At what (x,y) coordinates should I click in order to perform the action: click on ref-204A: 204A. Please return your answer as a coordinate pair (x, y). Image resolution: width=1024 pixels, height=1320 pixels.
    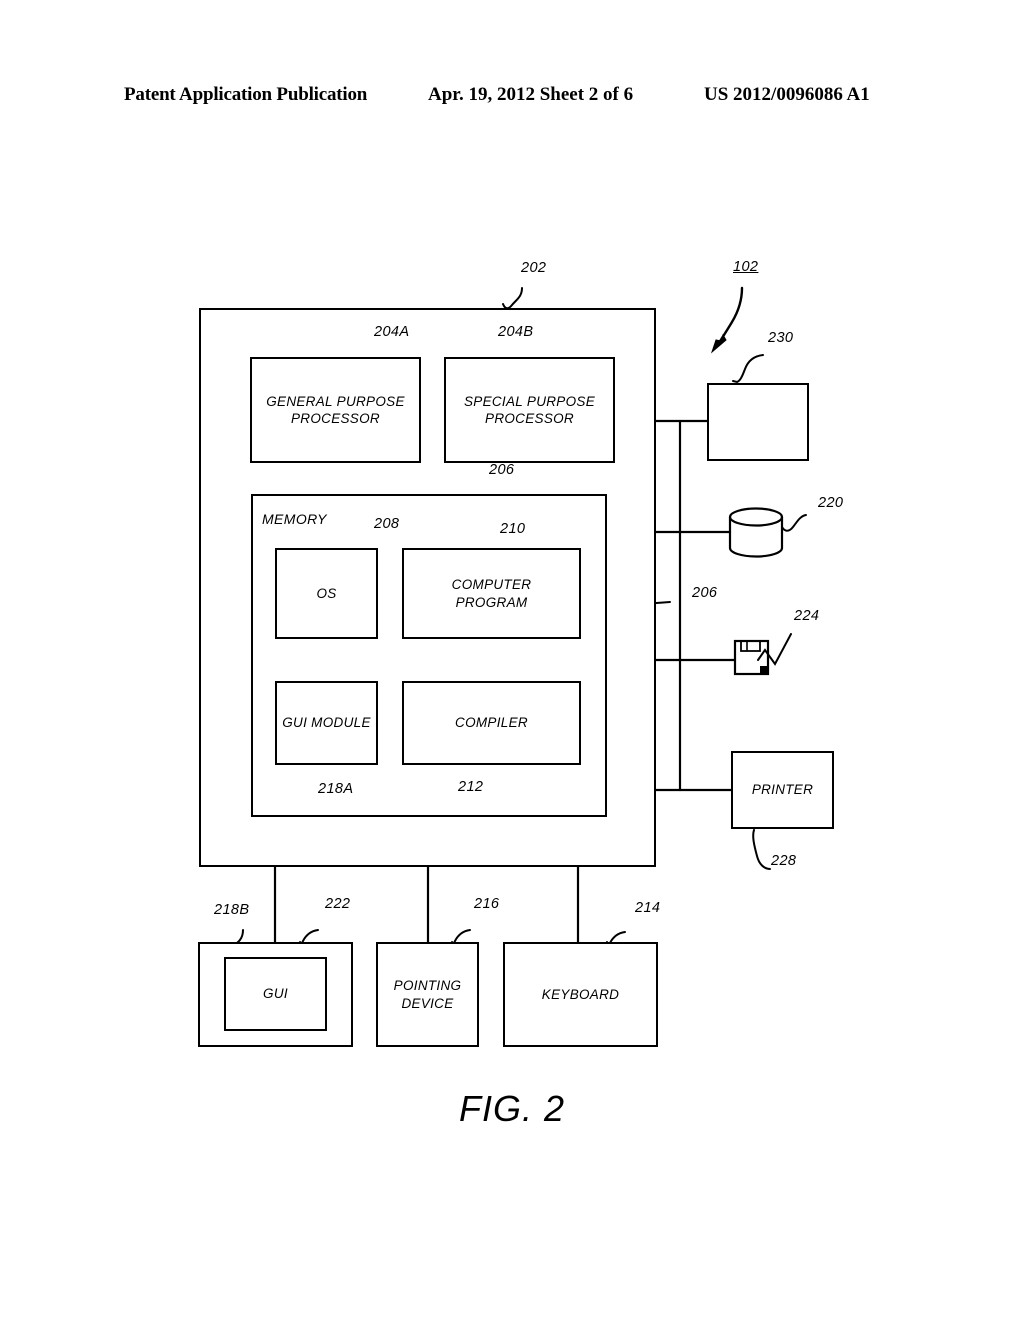
    Looking at the image, I should click on (392, 332).